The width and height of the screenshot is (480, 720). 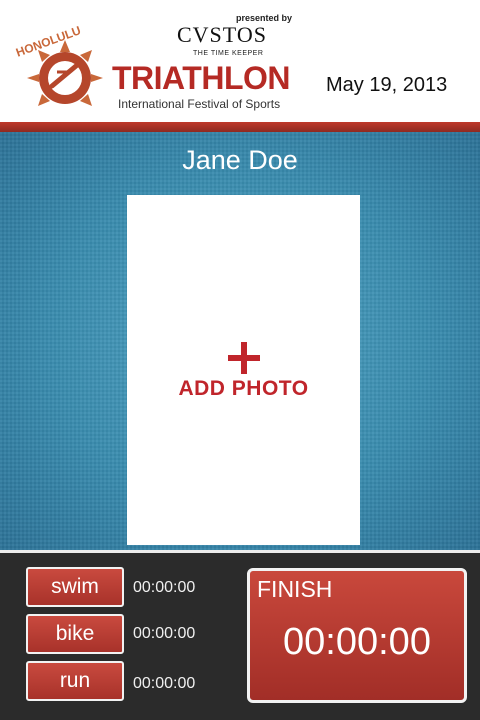 What do you see at coordinates (164, 683) in the screenshot?
I see `run-time: 00:00:00` at bounding box center [164, 683].